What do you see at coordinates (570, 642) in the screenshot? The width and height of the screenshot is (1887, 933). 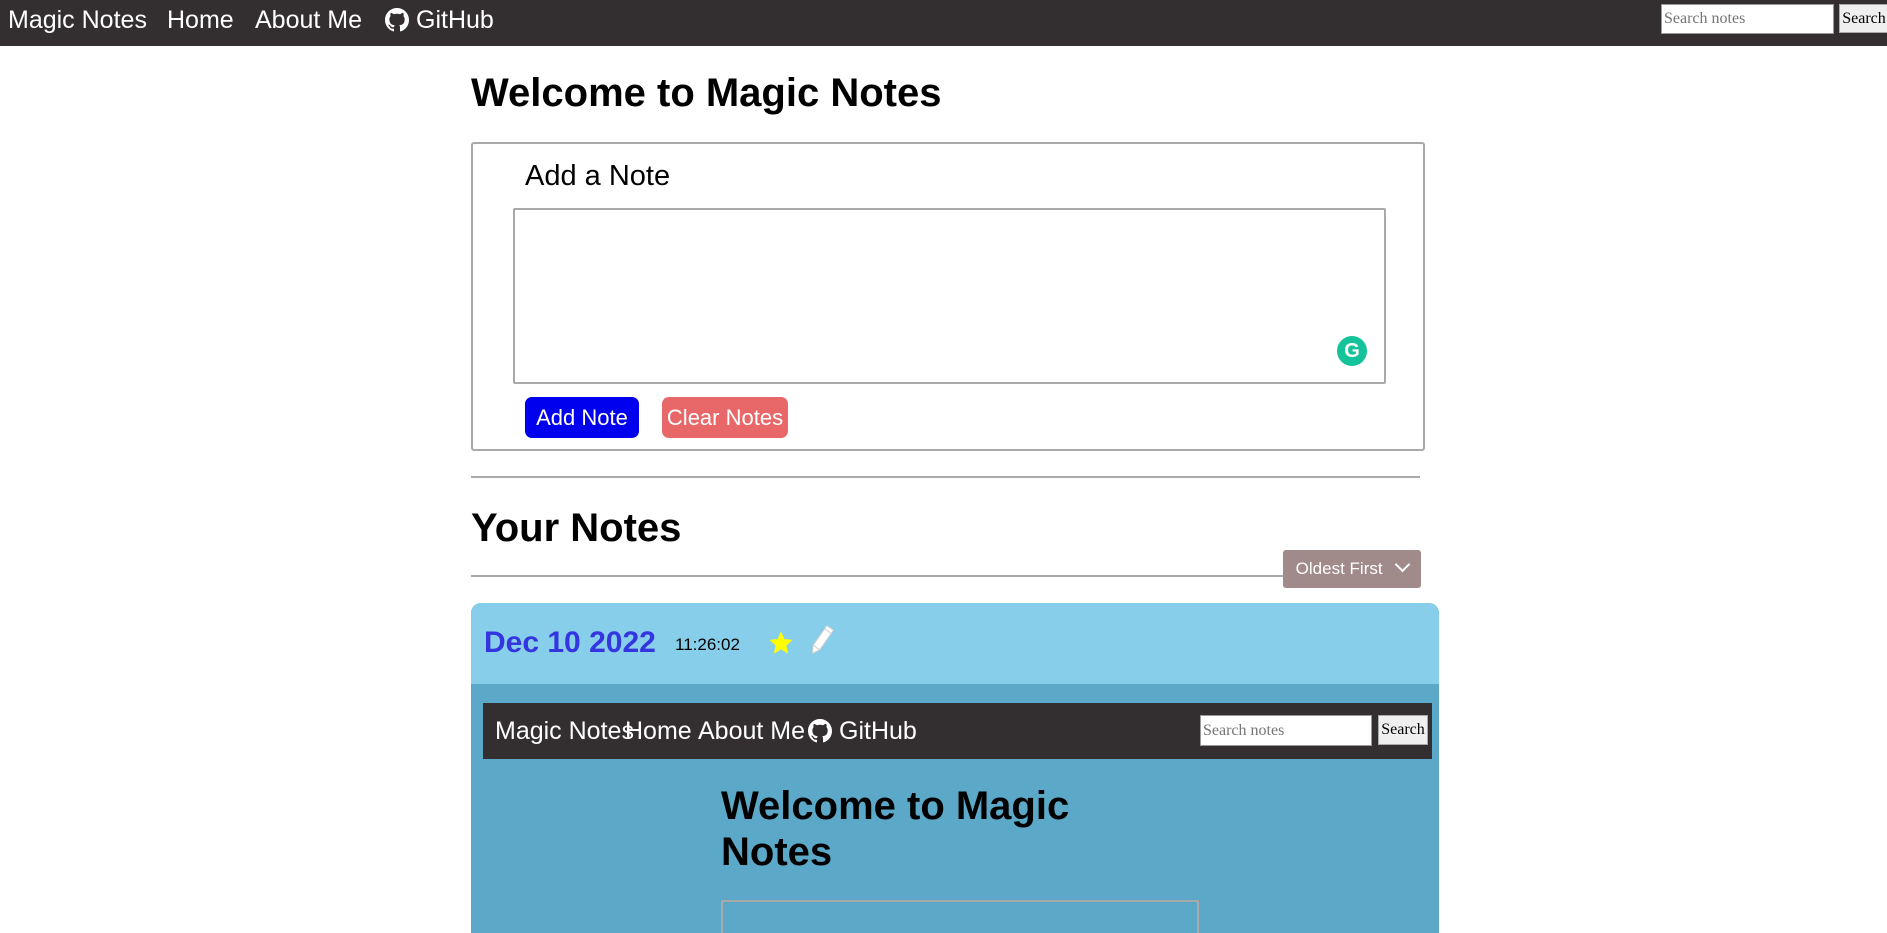 I see `note-date: Dec 10 2022` at bounding box center [570, 642].